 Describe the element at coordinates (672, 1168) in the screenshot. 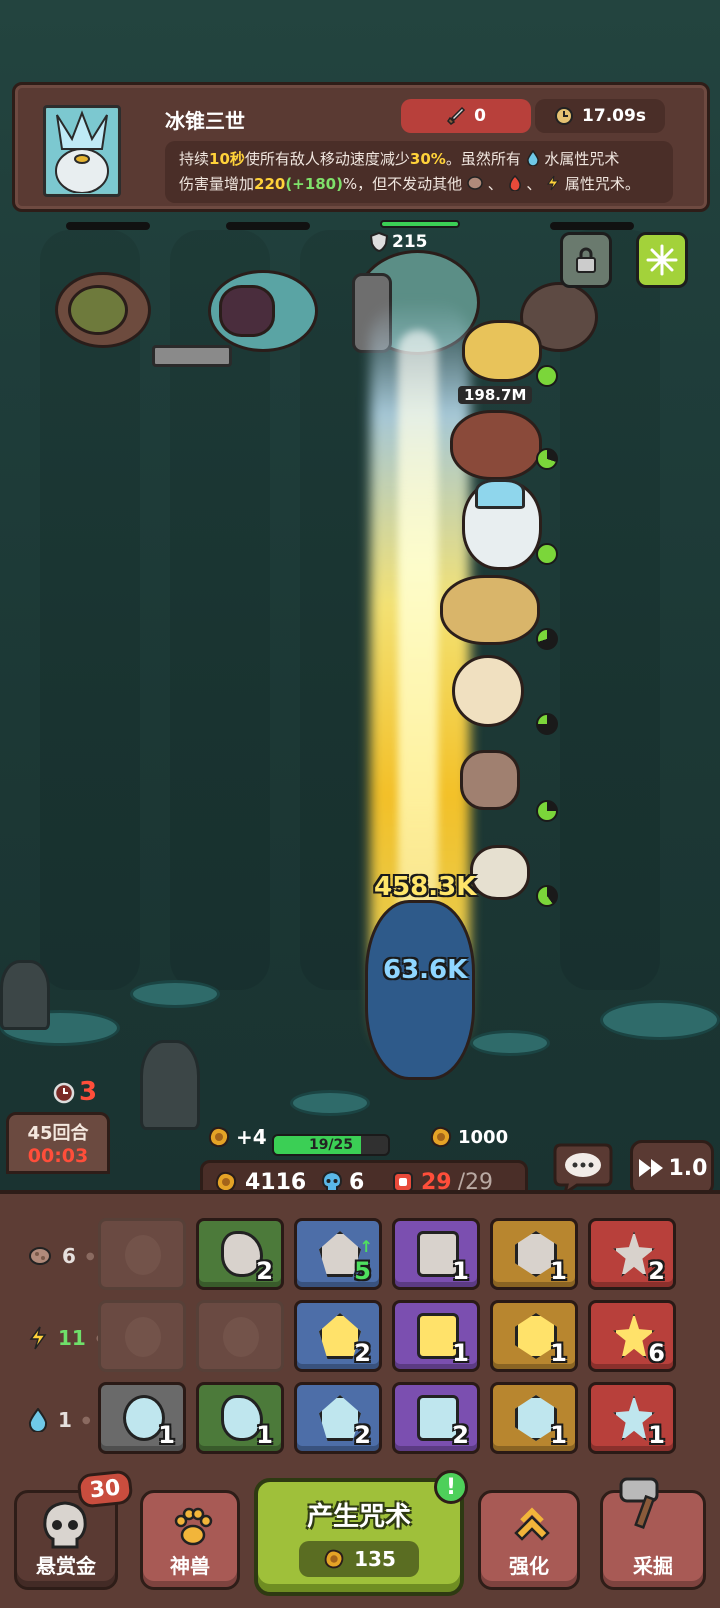

I see `speed-button: 1.0` at that location.